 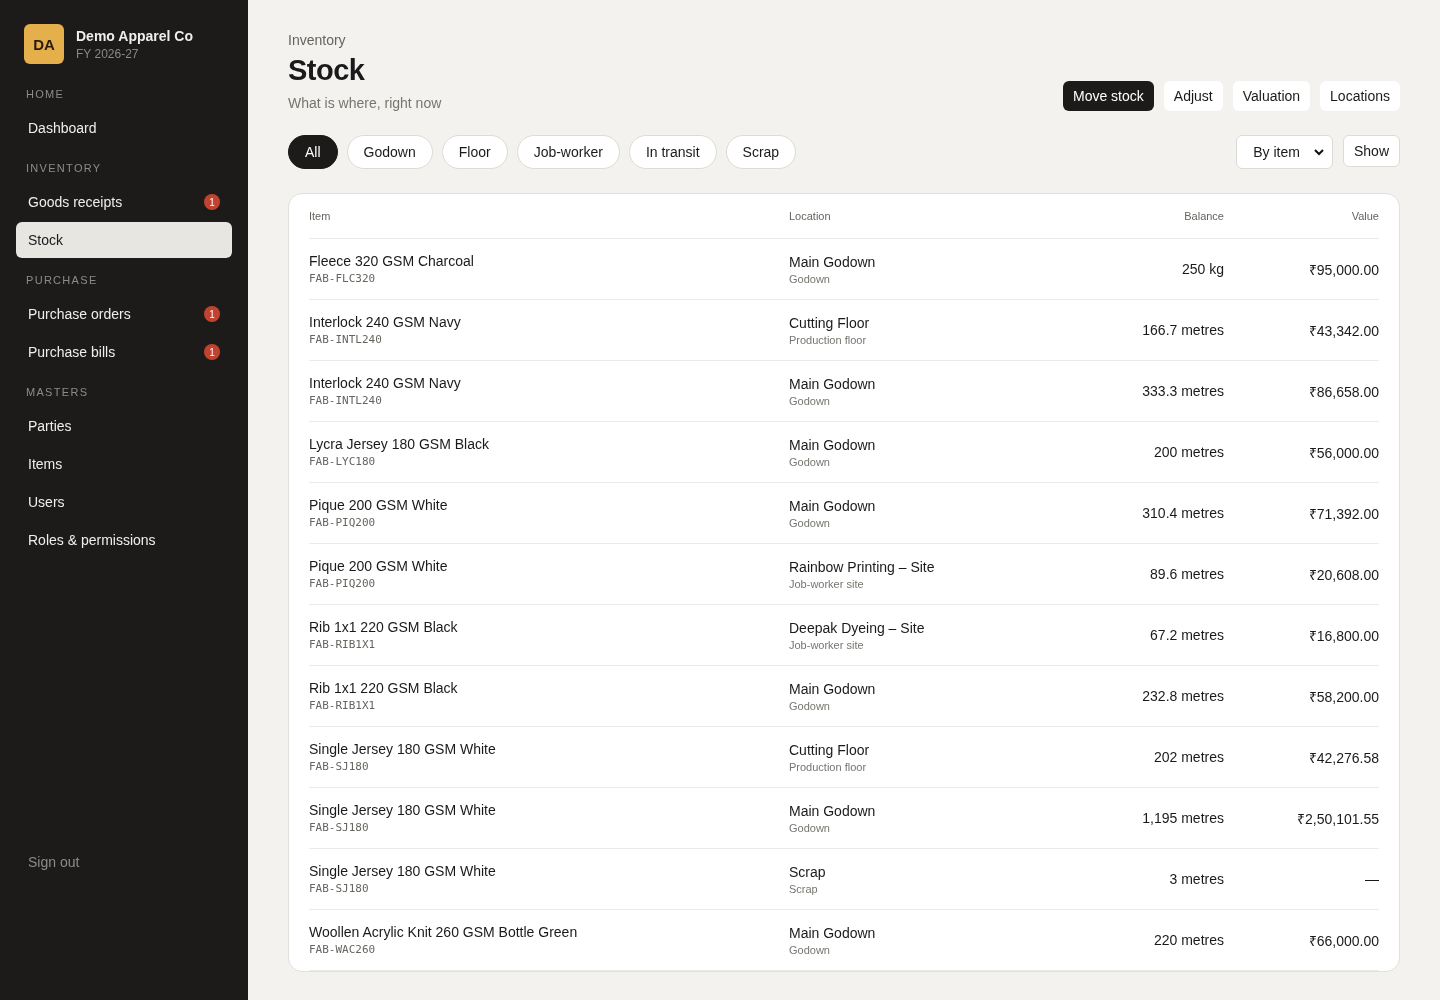 I want to click on item-code: FAB-LYC180, so click(x=343, y=461).